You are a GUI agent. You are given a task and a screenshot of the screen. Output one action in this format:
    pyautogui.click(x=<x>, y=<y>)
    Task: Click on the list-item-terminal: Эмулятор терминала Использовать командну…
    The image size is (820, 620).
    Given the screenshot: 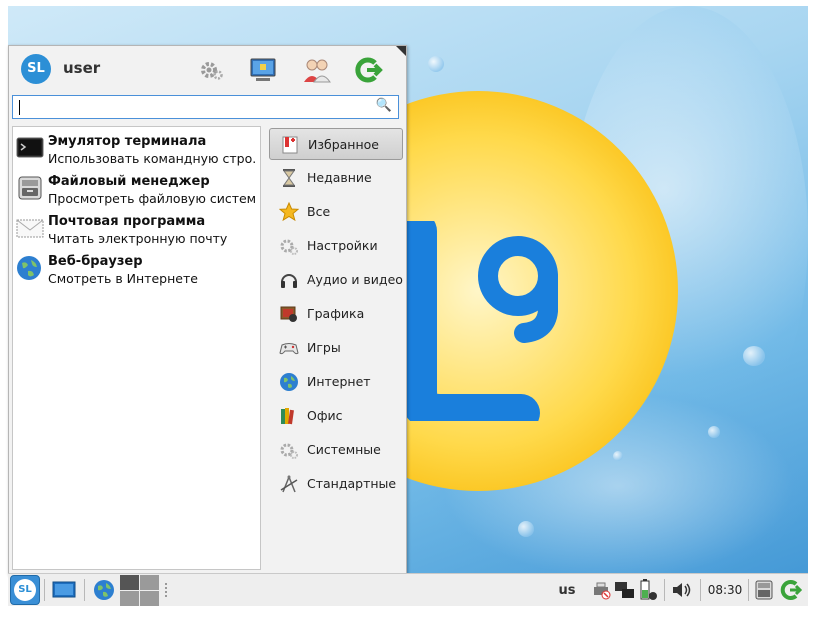 What is the action you would take?
    pyautogui.click(x=136, y=150)
    